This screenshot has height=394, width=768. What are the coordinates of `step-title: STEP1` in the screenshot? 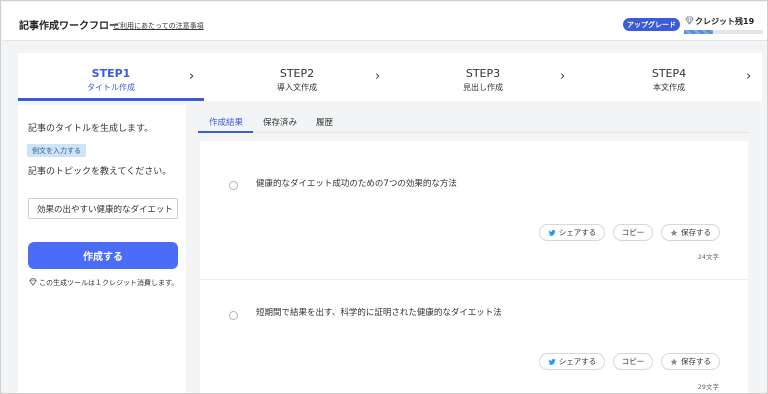 It's located at (111, 73).